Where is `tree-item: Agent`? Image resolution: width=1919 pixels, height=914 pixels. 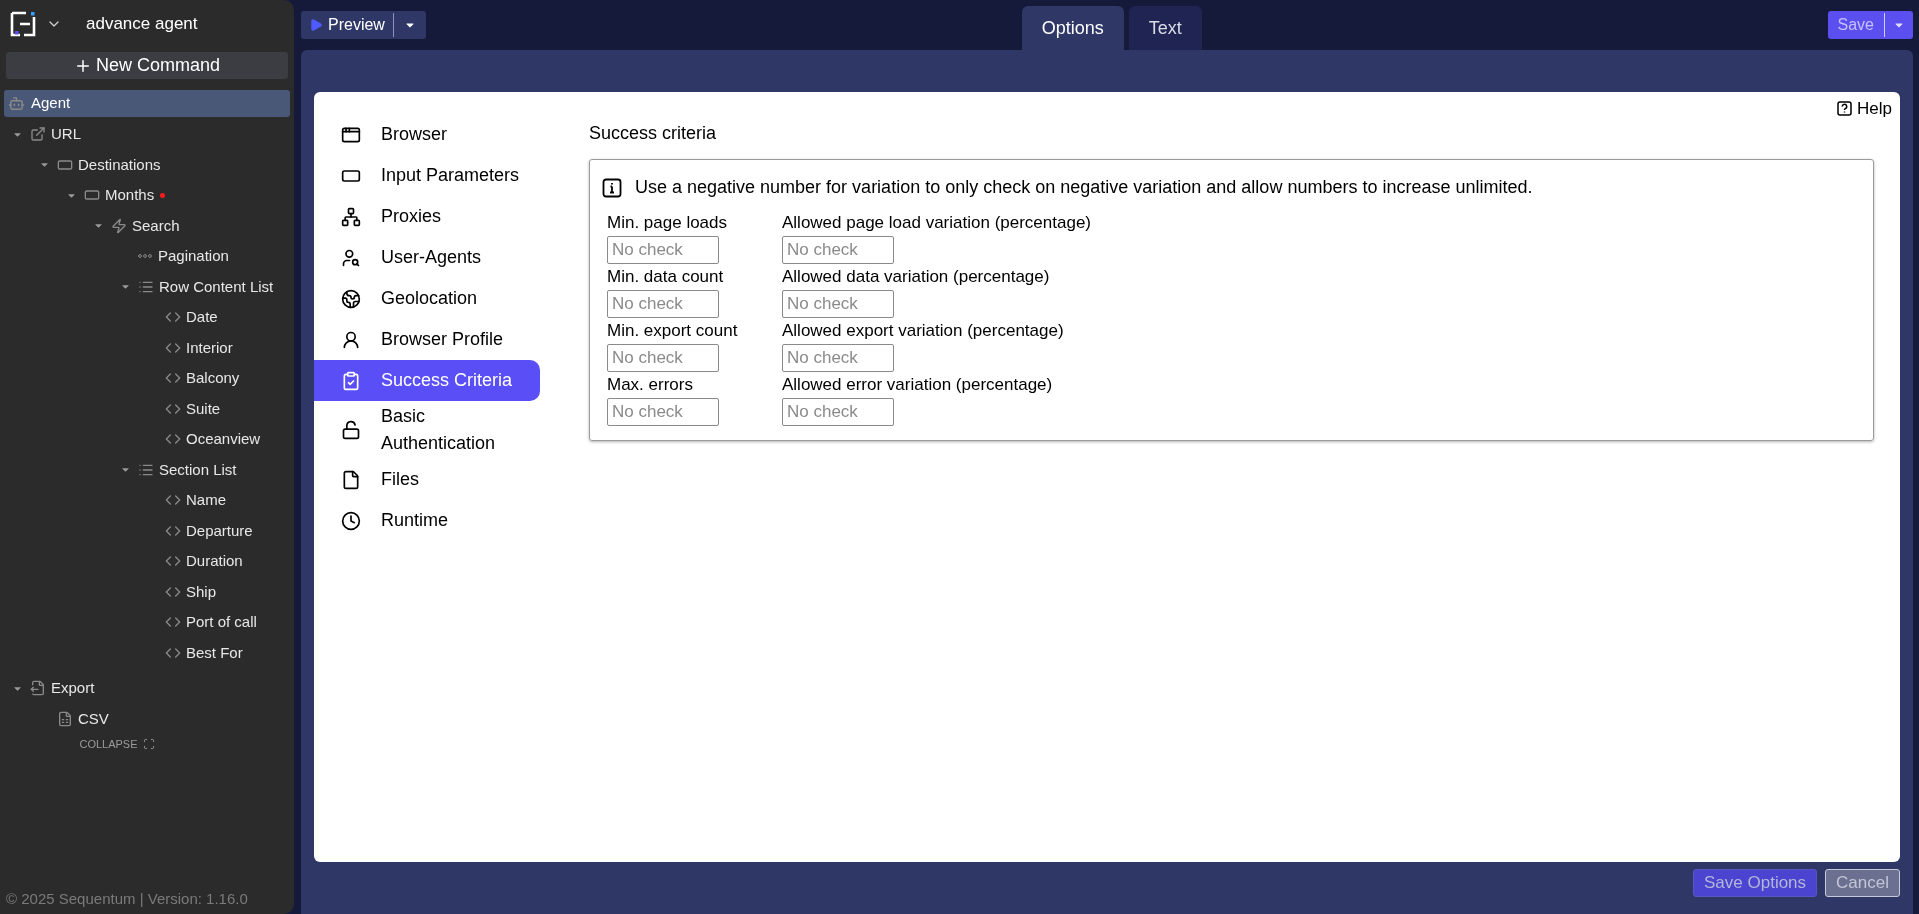 tree-item: Agent is located at coordinates (147, 103).